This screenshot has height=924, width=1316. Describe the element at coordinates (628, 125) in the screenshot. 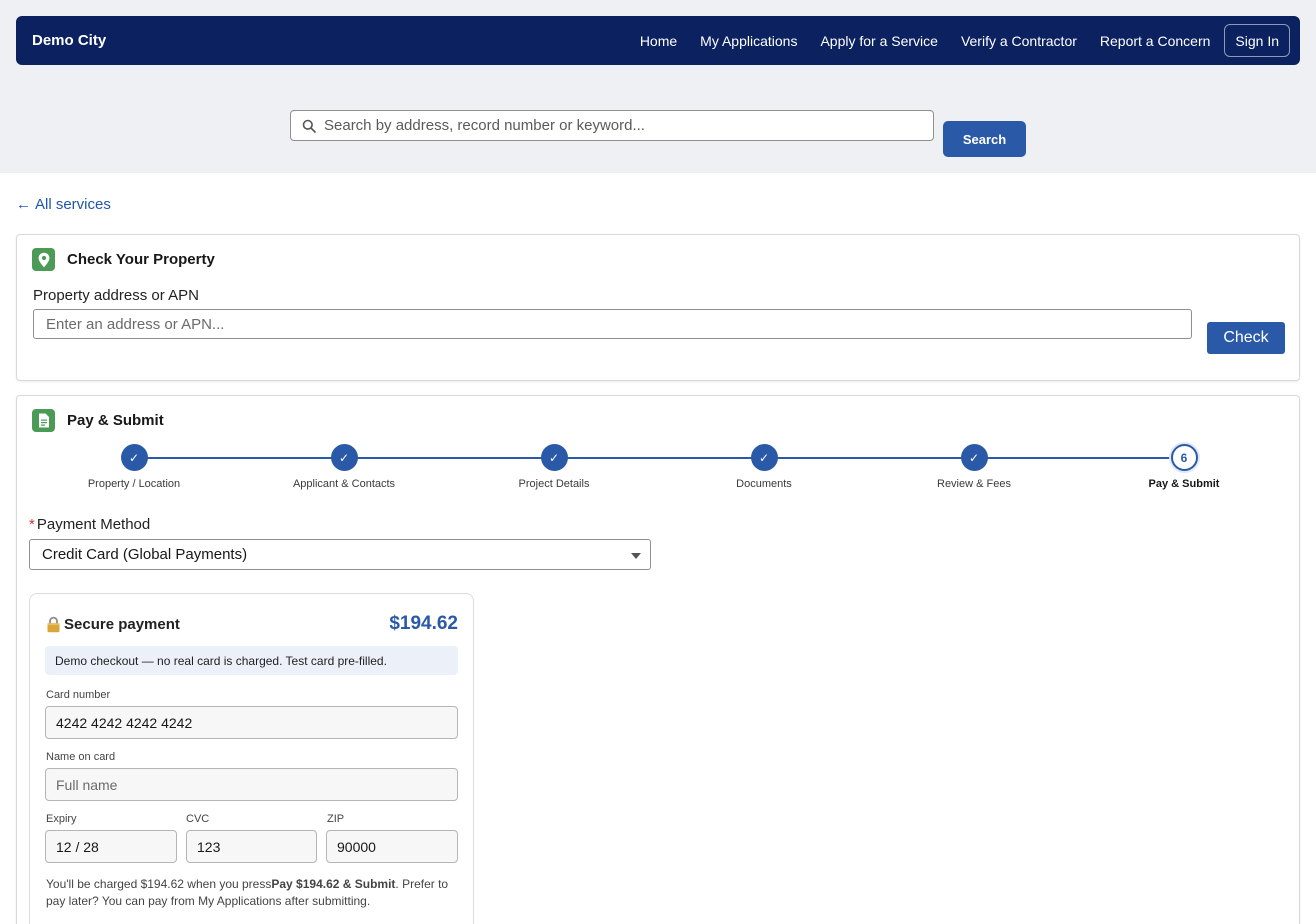

I see `search-input` at that location.